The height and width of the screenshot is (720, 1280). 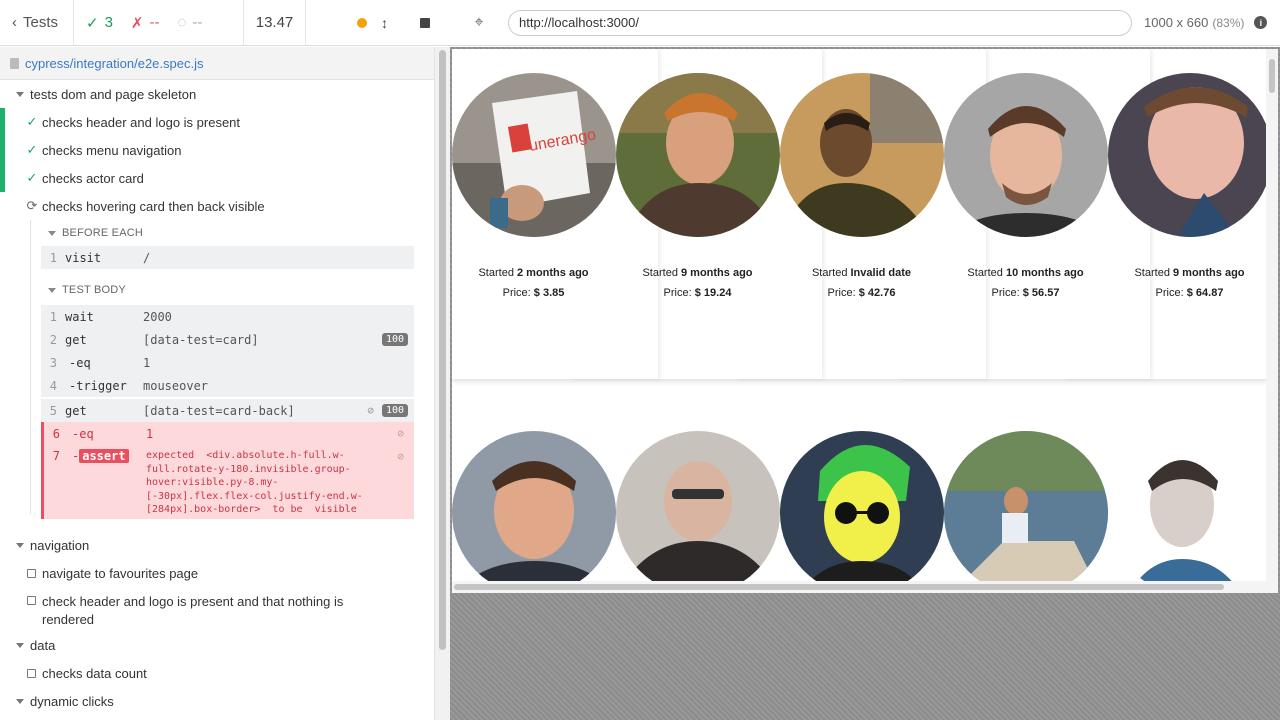 What do you see at coordinates (425, 22) in the screenshot?
I see `stop-icon` at bounding box center [425, 22].